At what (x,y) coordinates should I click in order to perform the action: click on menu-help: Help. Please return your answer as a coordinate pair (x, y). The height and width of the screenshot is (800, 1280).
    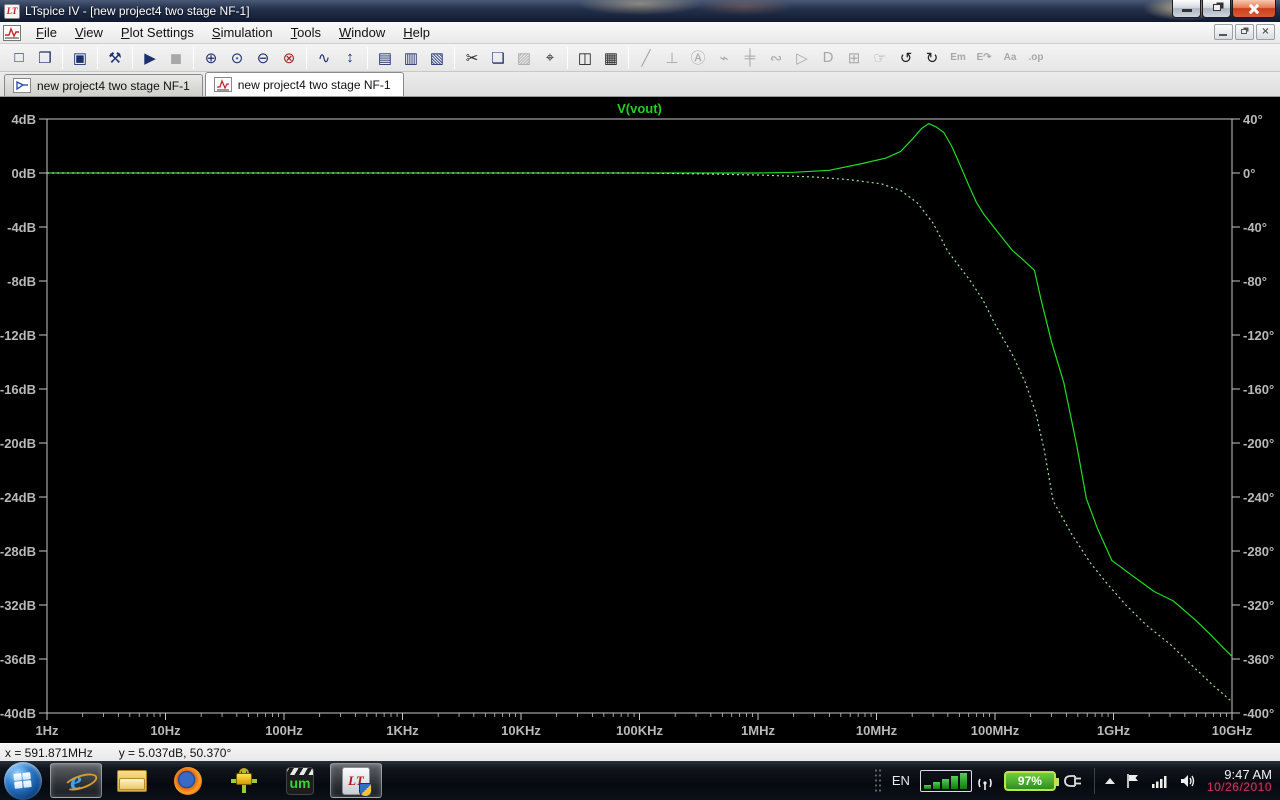
    Looking at the image, I should click on (416, 32).